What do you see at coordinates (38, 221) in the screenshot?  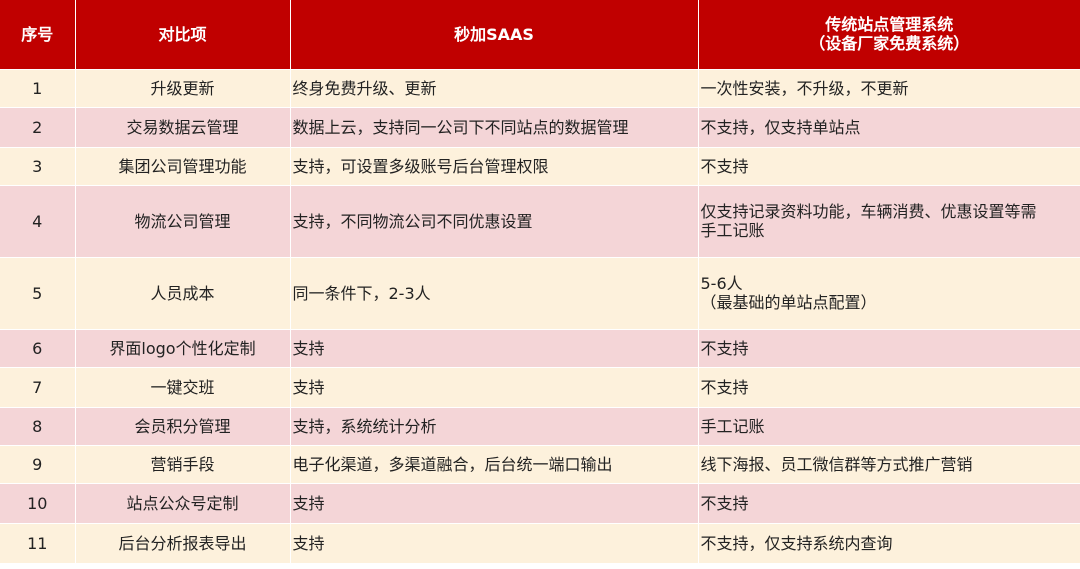 I see `cell-no: 4` at bounding box center [38, 221].